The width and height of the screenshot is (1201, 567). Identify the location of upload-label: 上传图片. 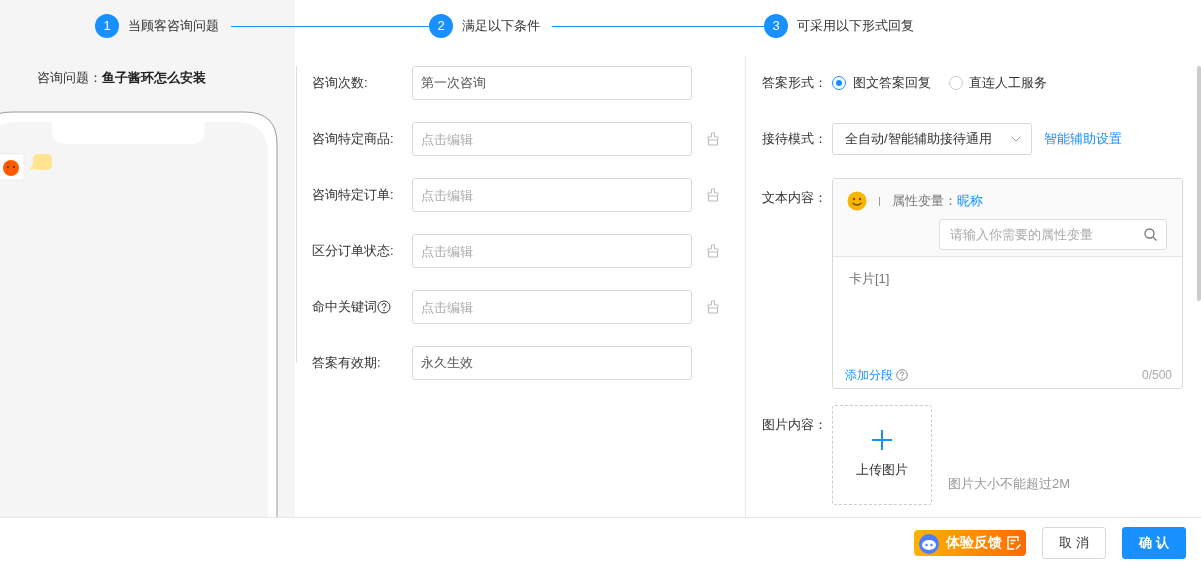
(882, 470).